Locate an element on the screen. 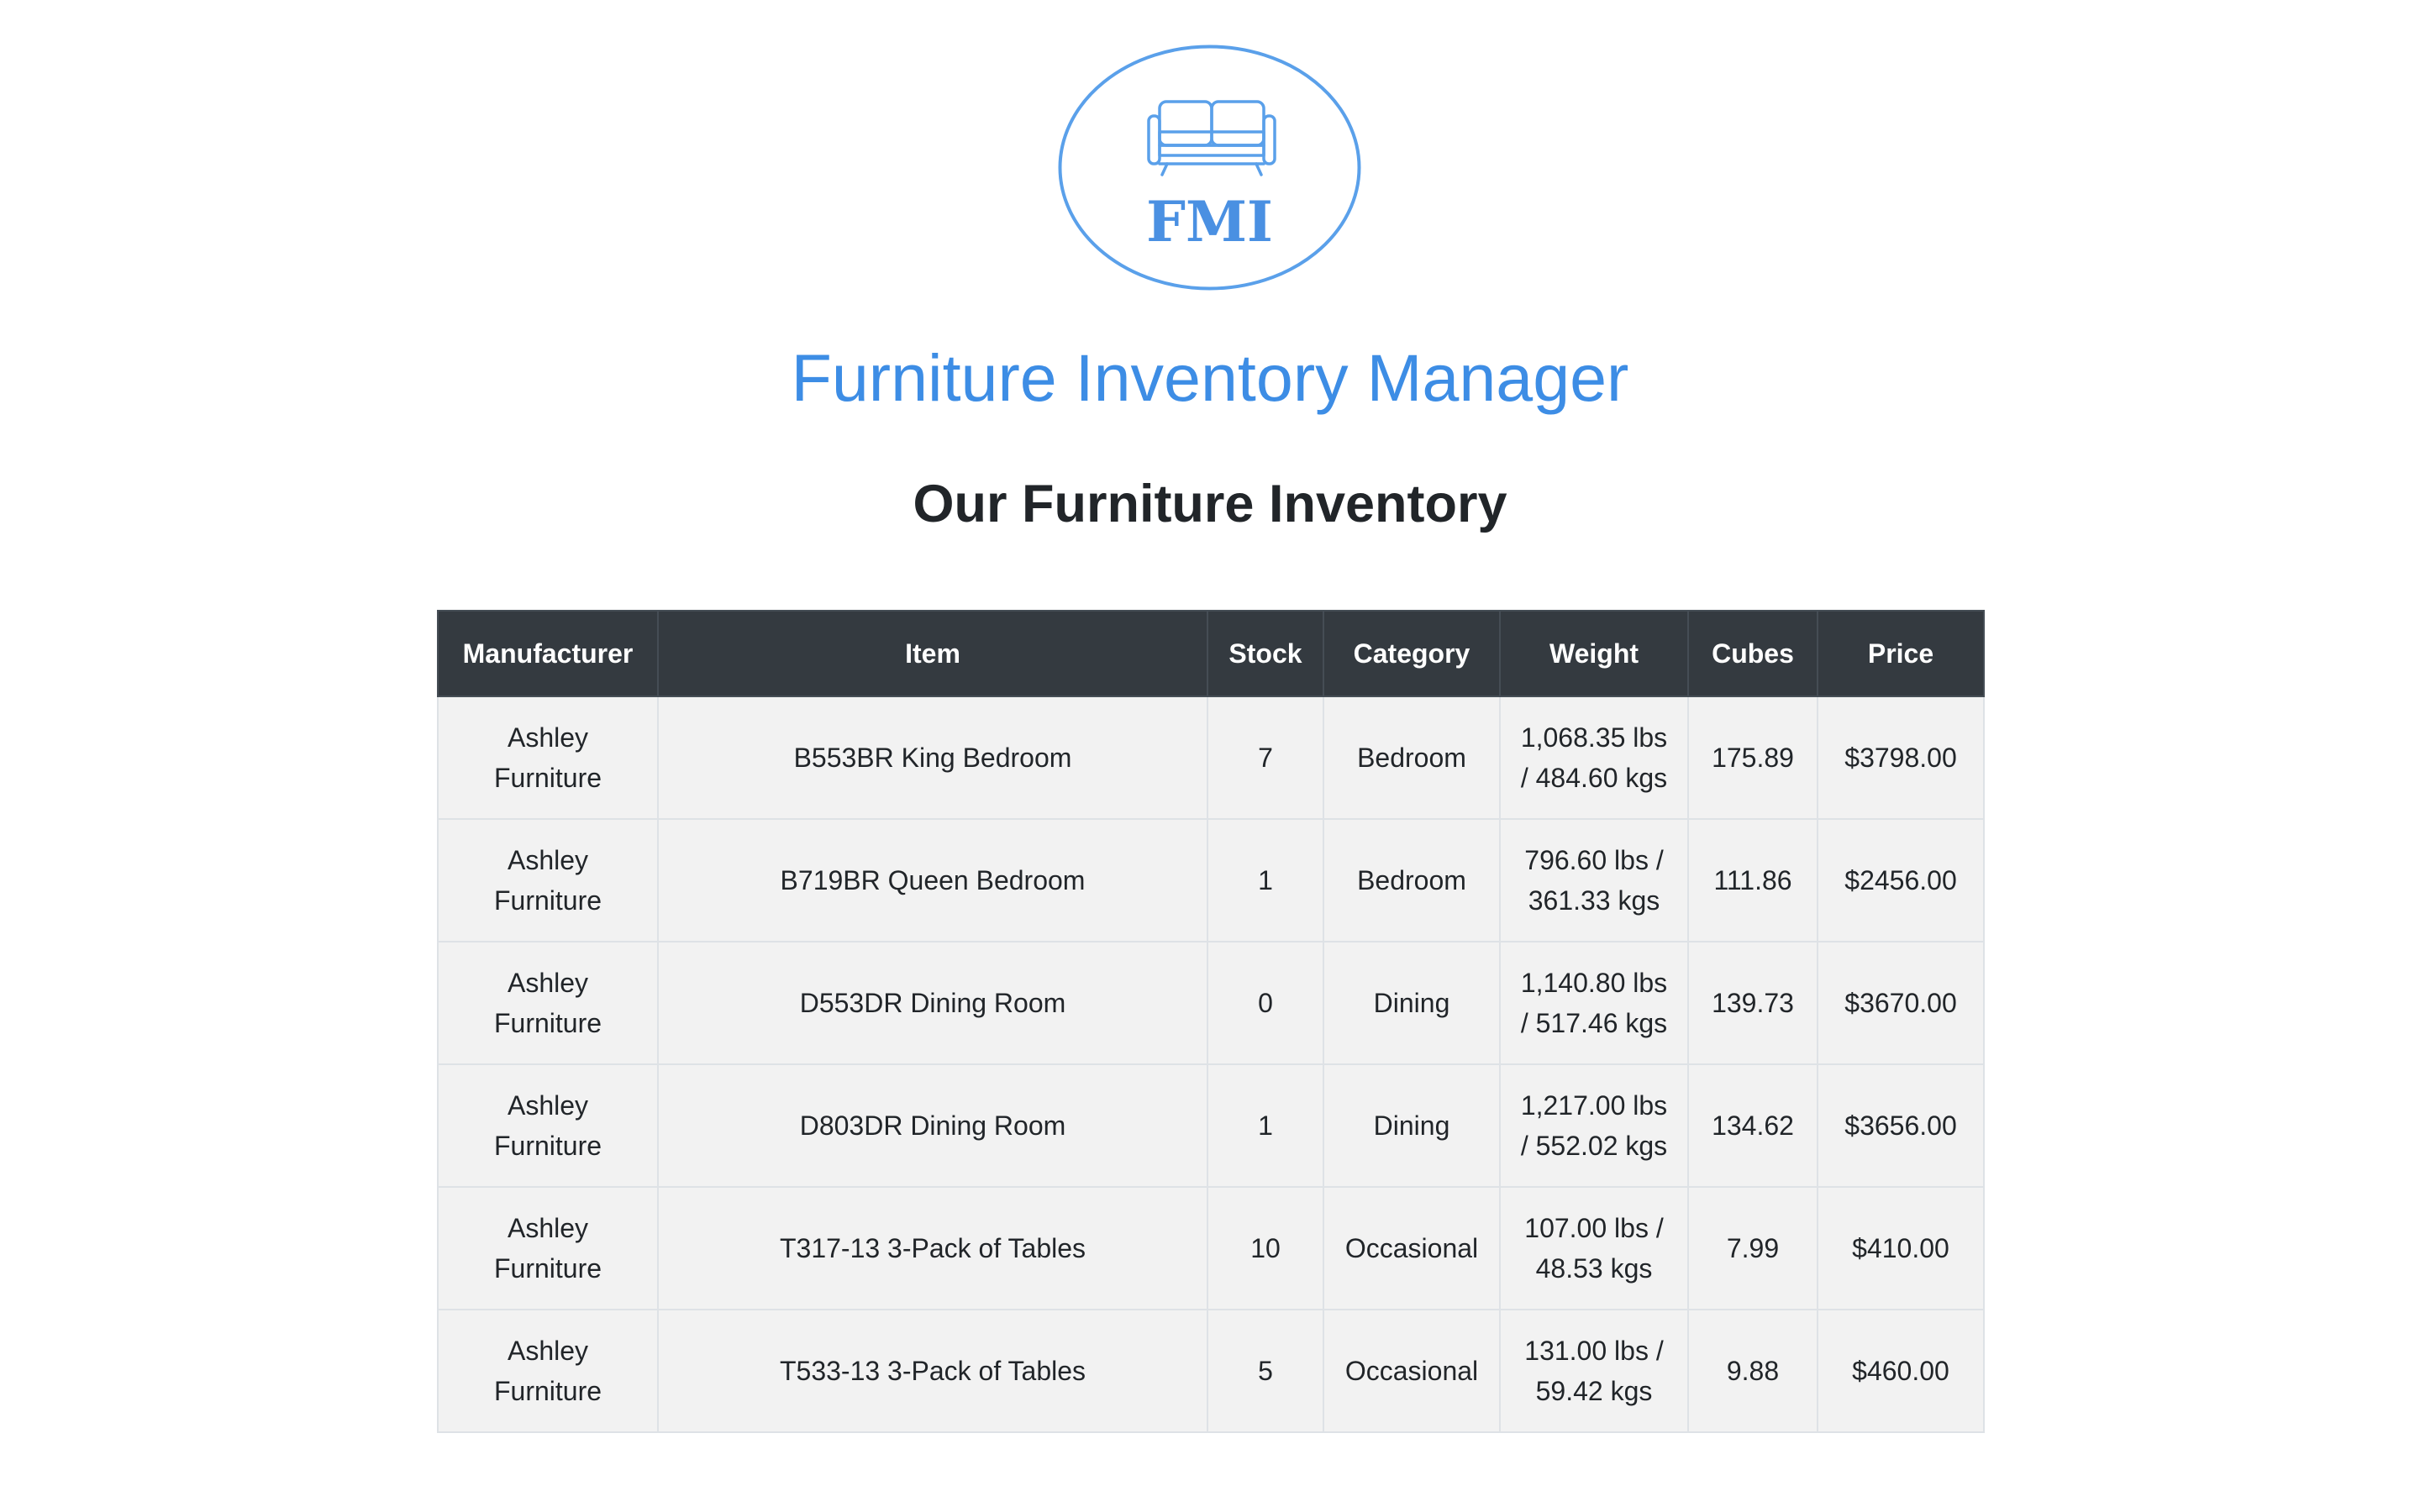 The width and height of the screenshot is (2420, 1512). cell-price: $460.00 is located at coordinates (1901, 1371).